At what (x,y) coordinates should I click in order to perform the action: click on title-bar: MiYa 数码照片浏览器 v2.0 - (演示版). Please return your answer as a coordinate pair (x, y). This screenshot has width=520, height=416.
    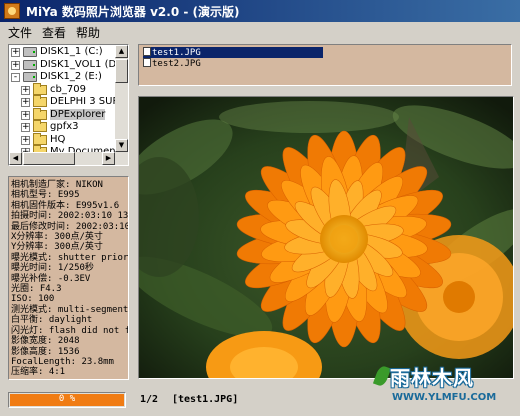
    Looking at the image, I should click on (260, 11).